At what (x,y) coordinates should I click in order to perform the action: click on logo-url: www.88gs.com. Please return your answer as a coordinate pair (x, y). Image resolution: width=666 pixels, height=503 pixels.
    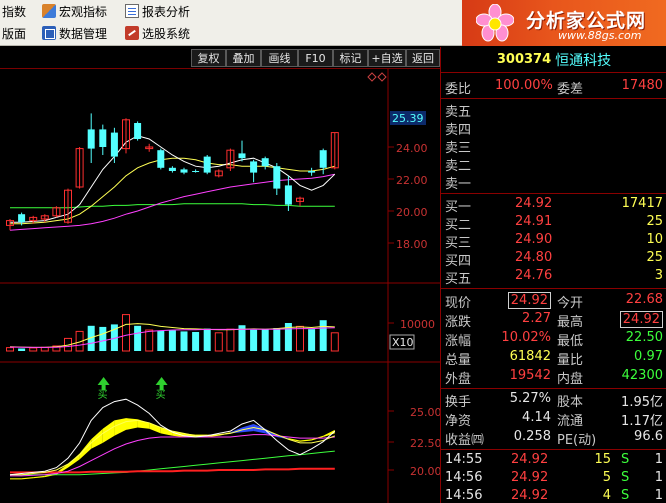
    Looking at the image, I should click on (599, 35).